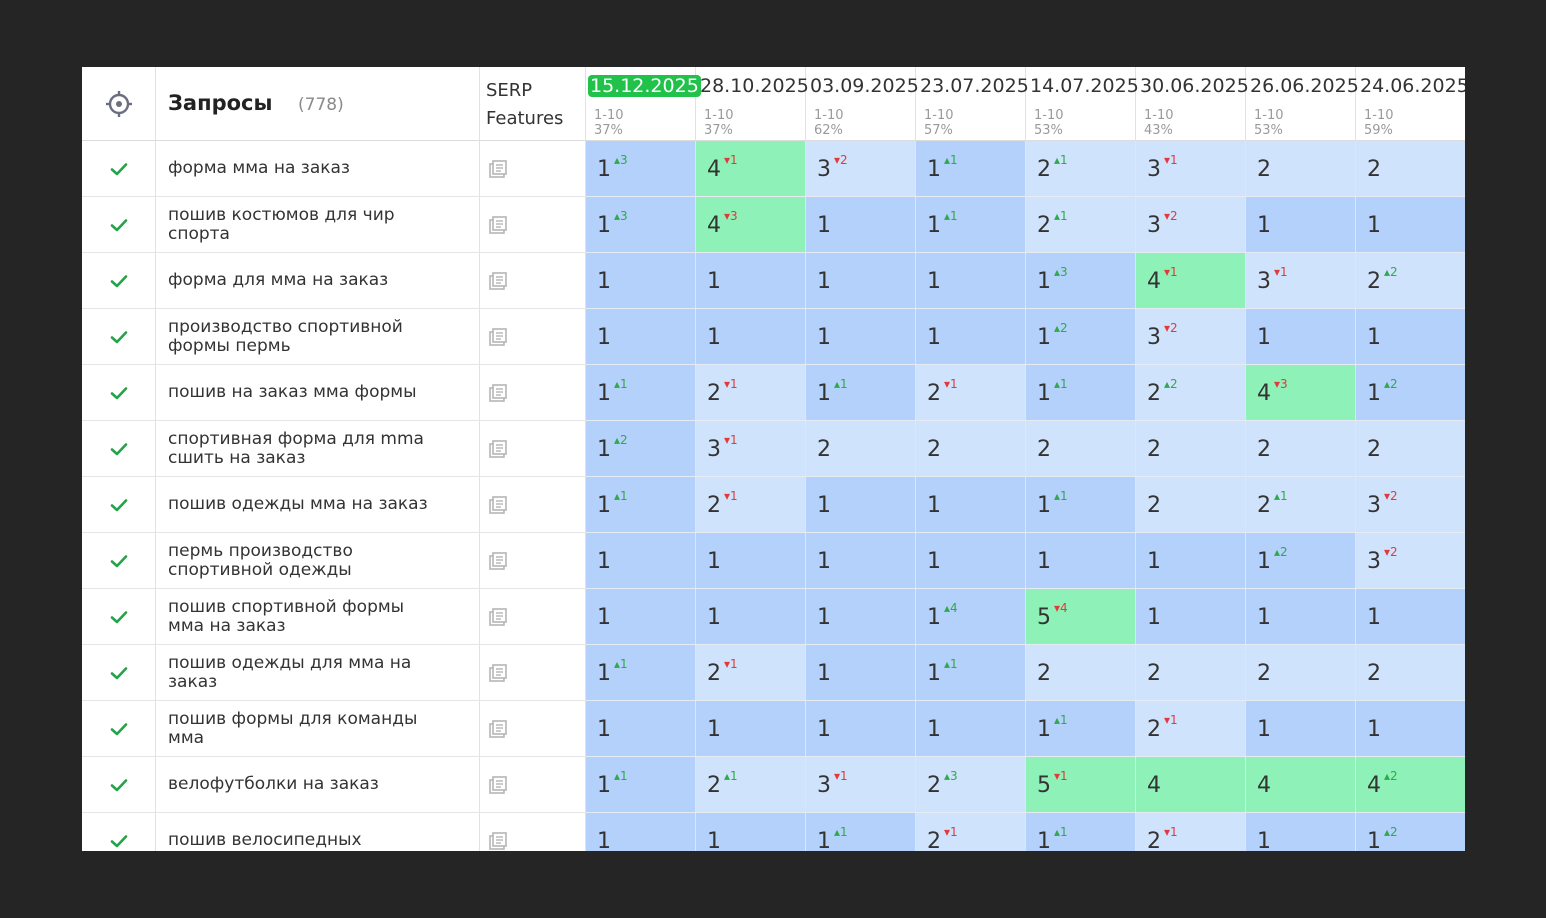 This screenshot has width=1546, height=918. Describe the element at coordinates (318, 337) in the screenshot. I see `query-text: производство спортивной формы пермь` at that location.